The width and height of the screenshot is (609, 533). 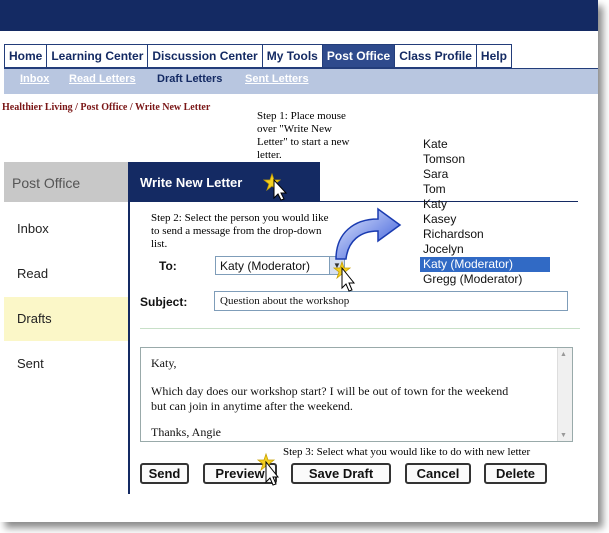 What do you see at coordinates (563, 435) in the screenshot?
I see `scroll-down-arrow-icon: ▼` at bounding box center [563, 435].